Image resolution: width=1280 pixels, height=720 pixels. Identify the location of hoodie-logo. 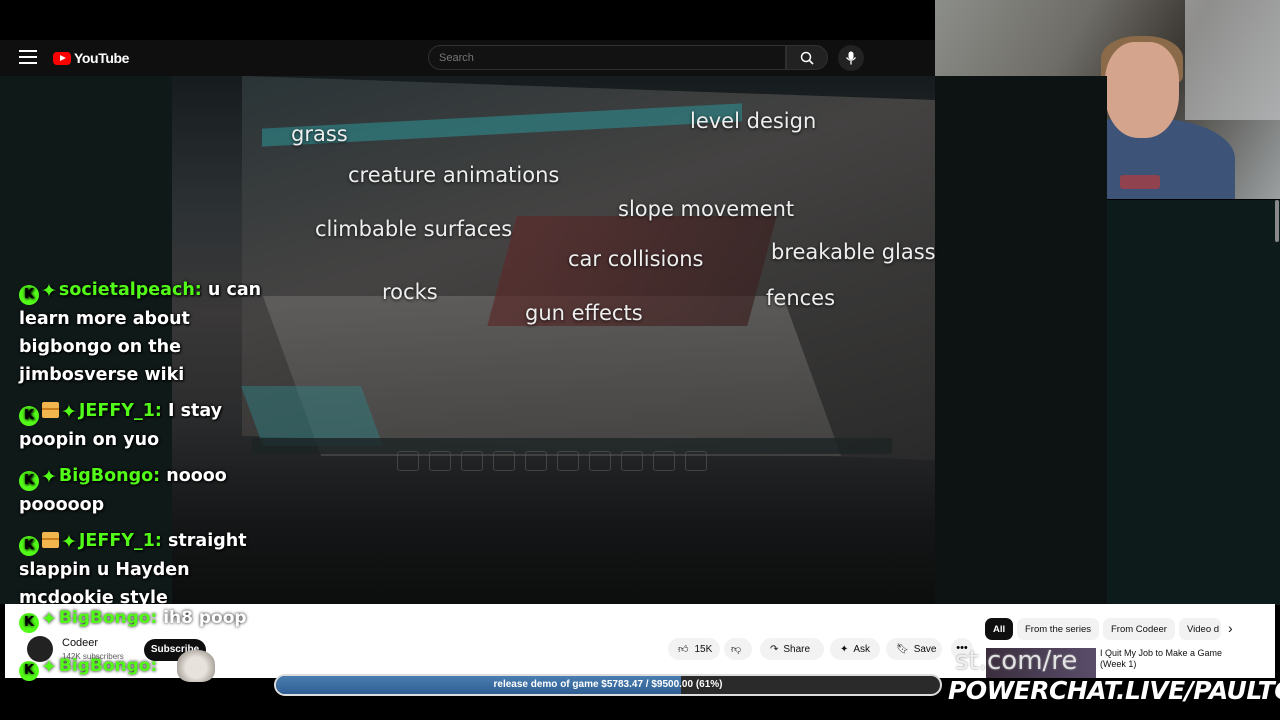
(1140, 182).